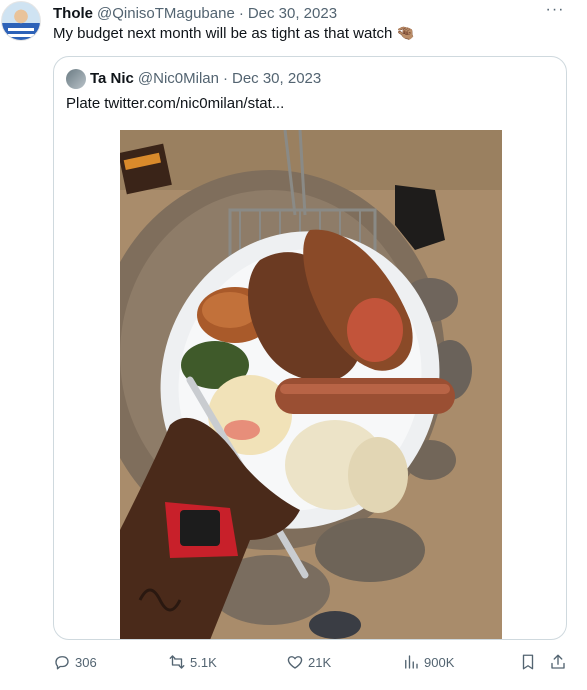  I want to click on bookmark-icon, so click(528, 662).